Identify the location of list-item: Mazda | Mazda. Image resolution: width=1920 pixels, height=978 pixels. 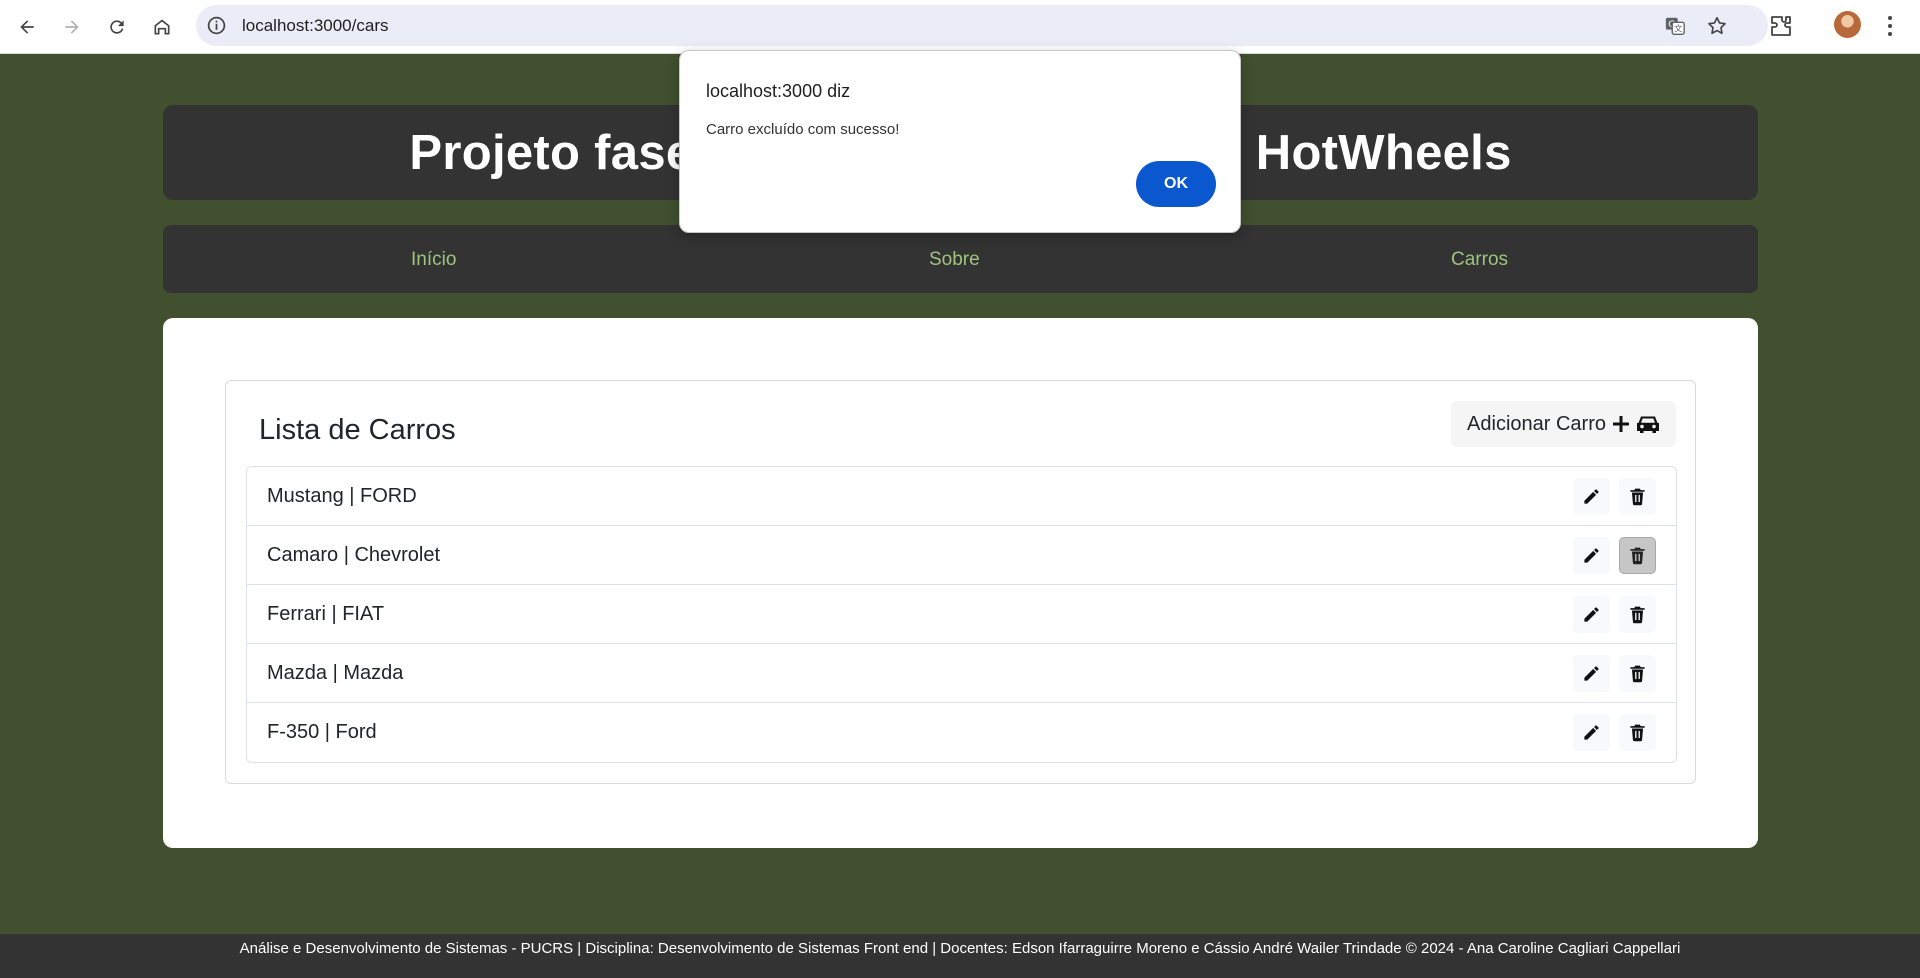
(961, 673).